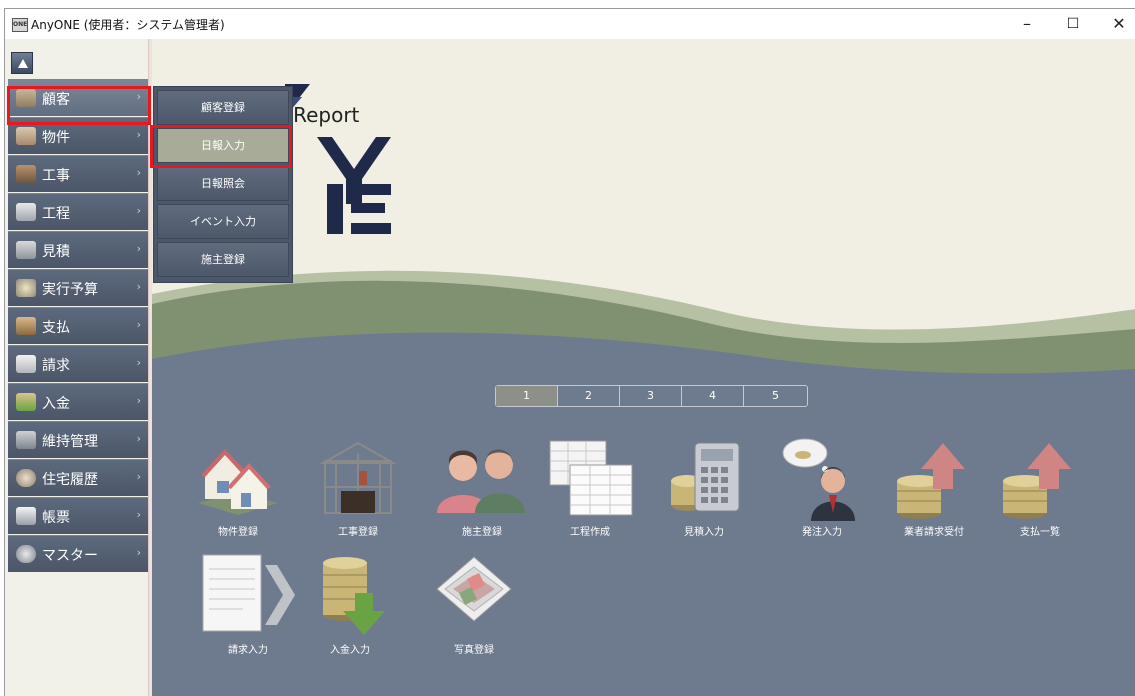 The image size is (1135, 696). I want to click on menu-item-housing-history: 住宅履歴 ›, so click(78, 477).